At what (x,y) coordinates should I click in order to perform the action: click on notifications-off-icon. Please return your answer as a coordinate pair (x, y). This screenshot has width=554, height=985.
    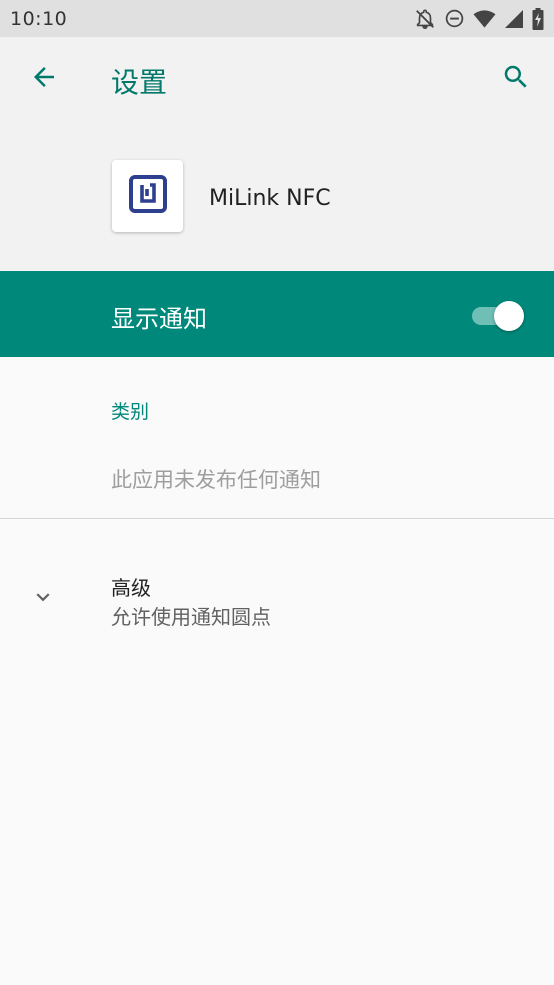
    Looking at the image, I should click on (425, 19).